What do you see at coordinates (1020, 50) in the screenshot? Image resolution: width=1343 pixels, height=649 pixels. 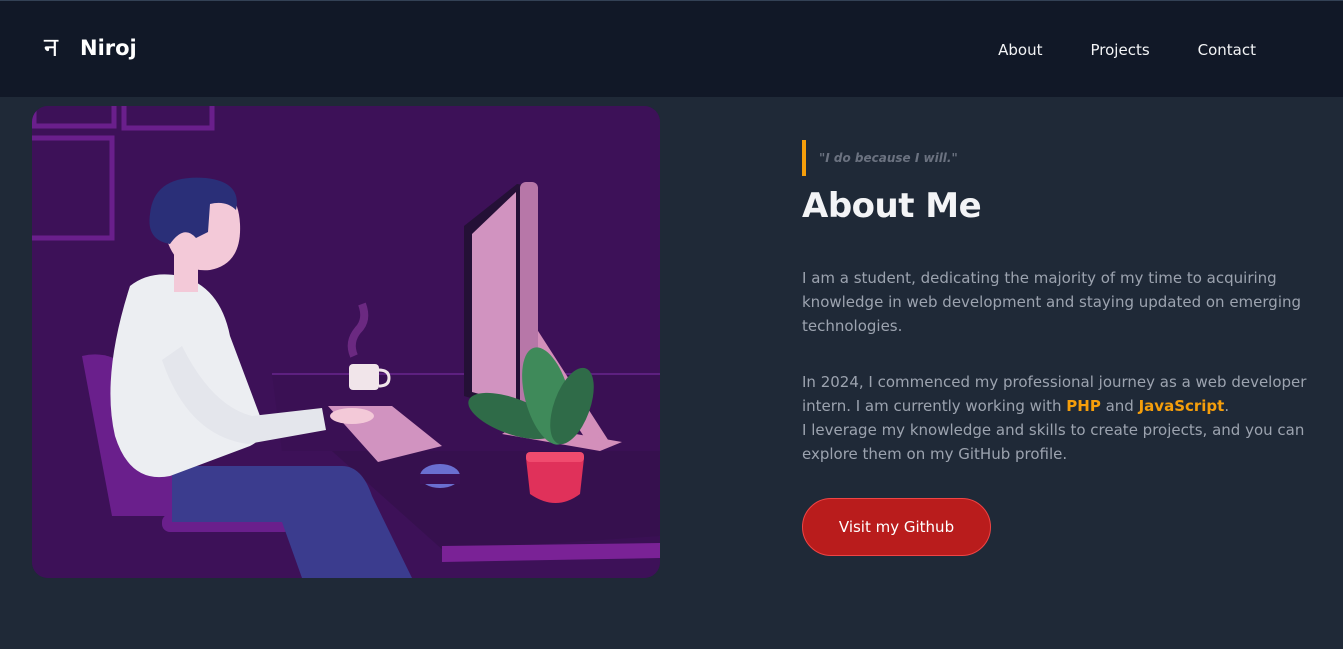 I see `nav-link-about: About` at bounding box center [1020, 50].